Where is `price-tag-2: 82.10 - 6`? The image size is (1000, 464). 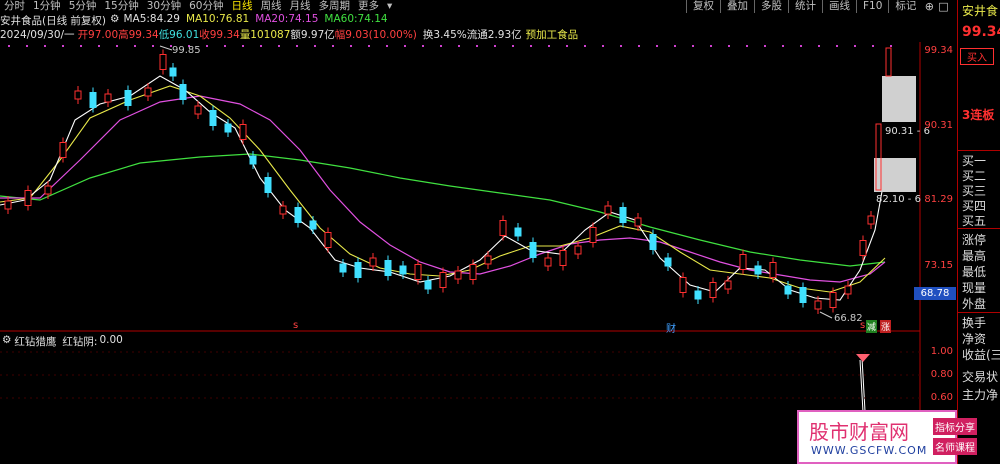
price-tag-2: 82.10 - 6 is located at coordinates (898, 199).